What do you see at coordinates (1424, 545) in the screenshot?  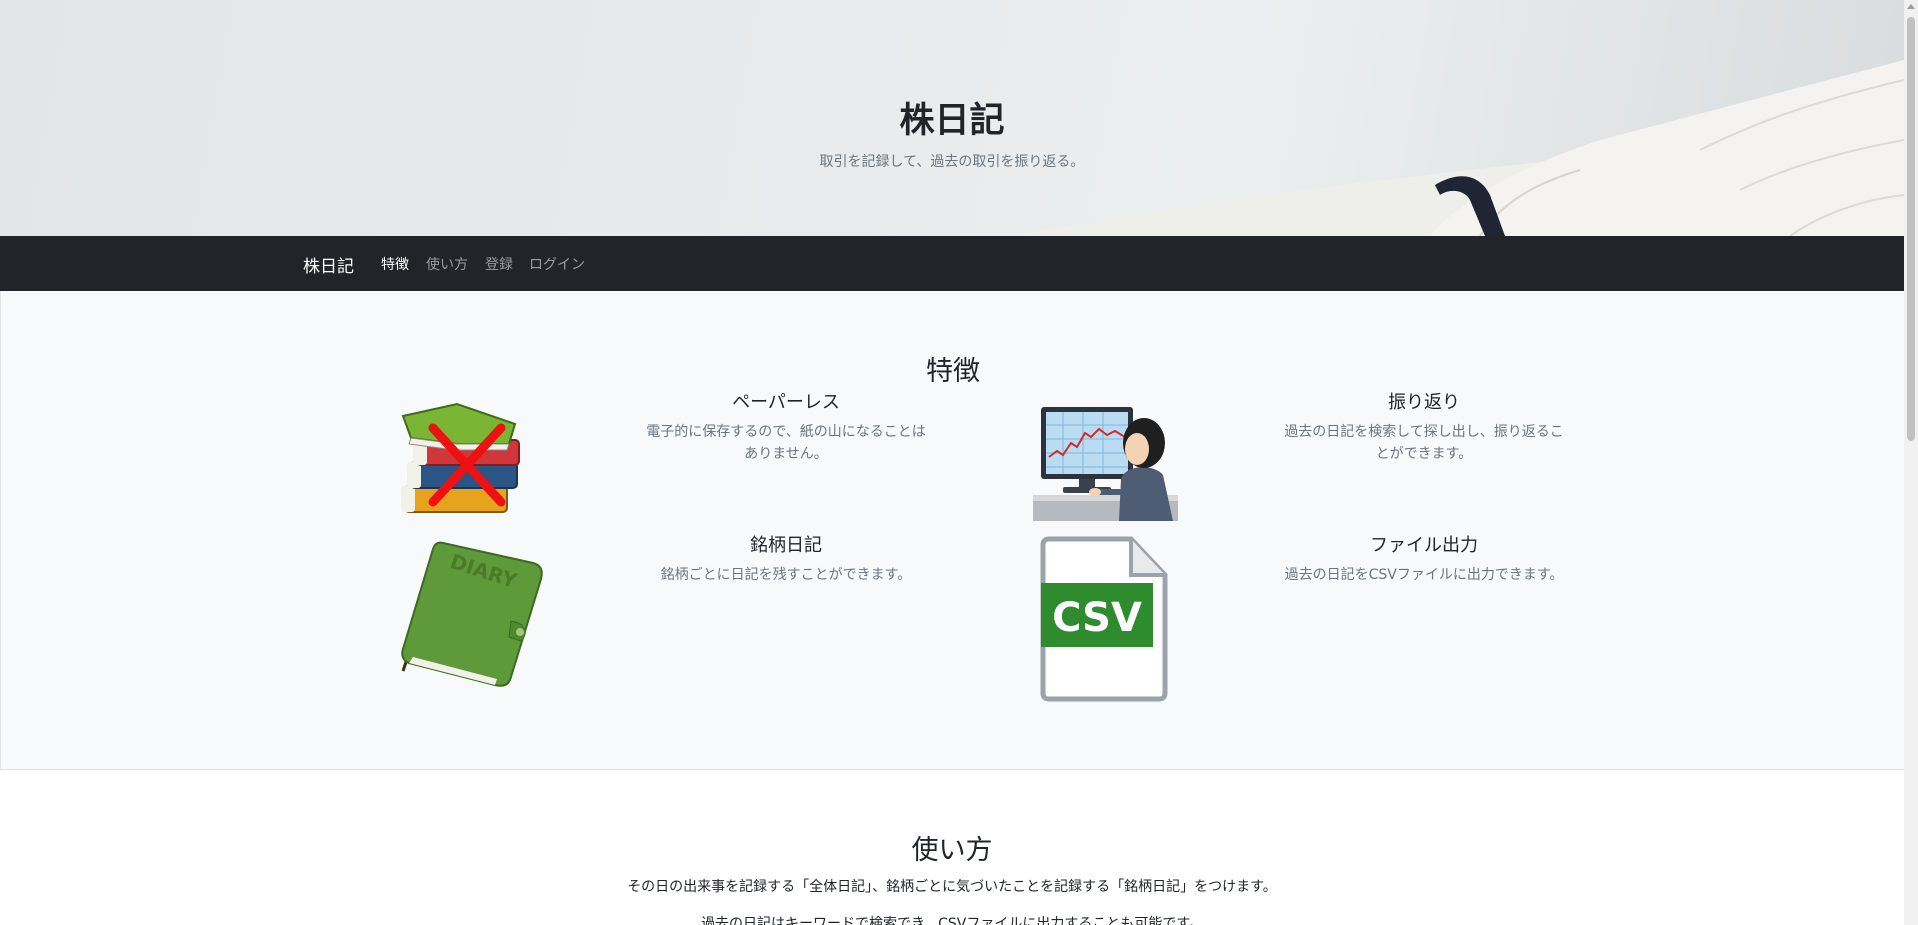 I see `feature-heading-file-output: ファイル出力` at bounding box center [1424, 545].